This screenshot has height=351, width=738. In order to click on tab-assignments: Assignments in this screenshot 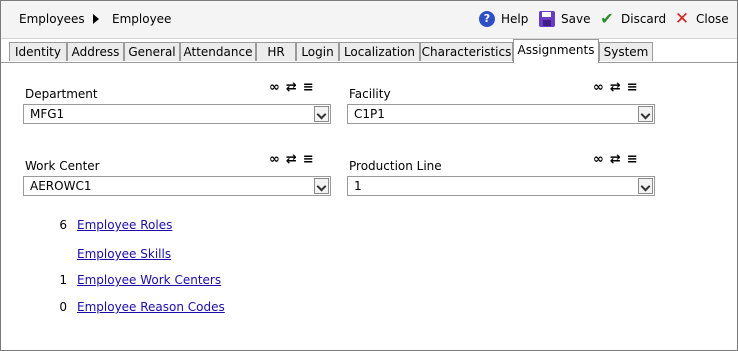, I will do `click(556, 51)`.